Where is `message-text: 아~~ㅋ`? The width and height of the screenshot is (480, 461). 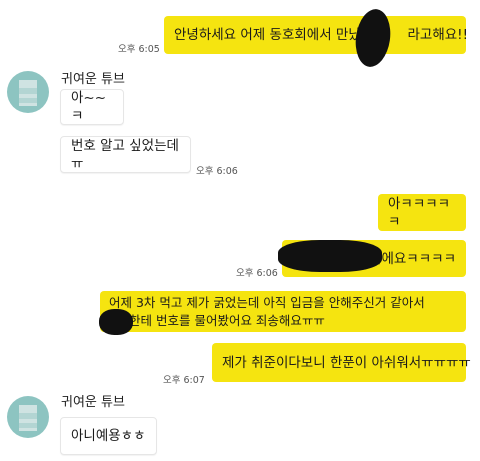 message-text: 아~~ㅋ is located at coordinates (89, 107).